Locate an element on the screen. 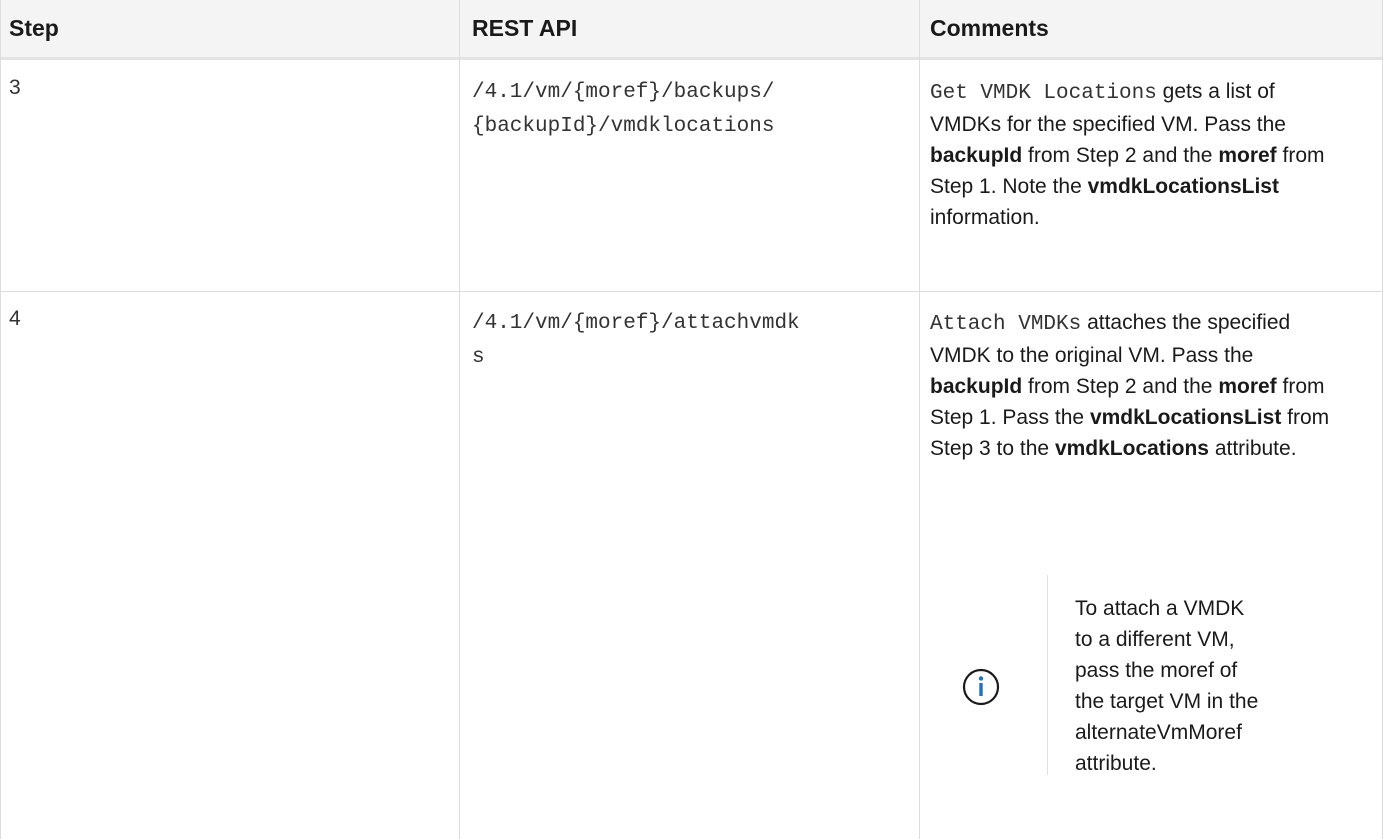  api-name: Get VMDK Locations is located at coordinates (1043, 93).